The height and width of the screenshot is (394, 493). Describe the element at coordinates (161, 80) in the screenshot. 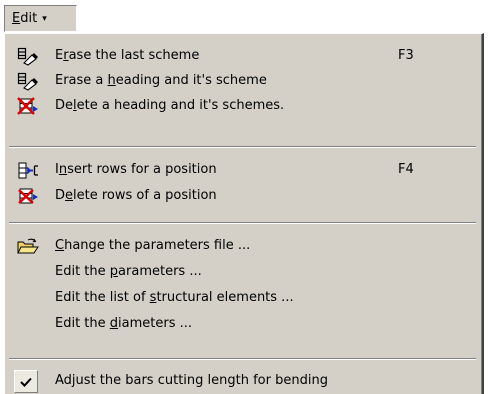

I see `menu-item-label: Erase a heading and it's scheme` at that location.